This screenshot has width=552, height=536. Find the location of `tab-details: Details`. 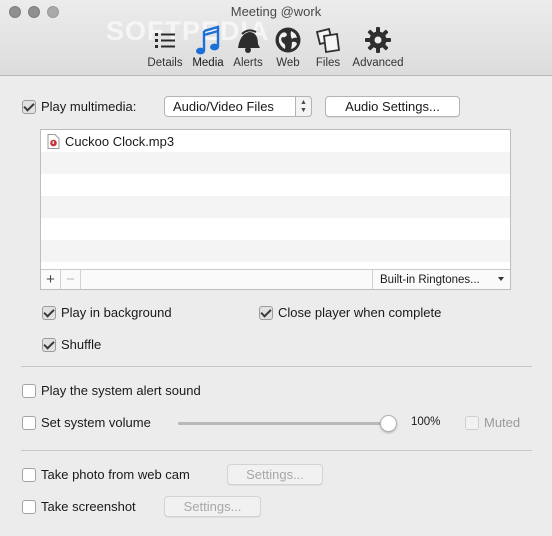

tab-details: Details is located at coordinates (165, 48).